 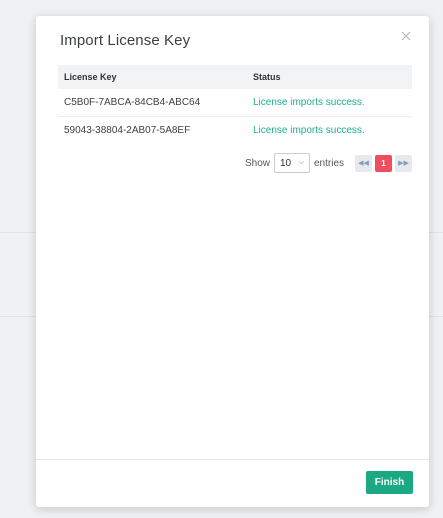 I want to click on dialog-title: Import License Key, so click(x=125, y=40).